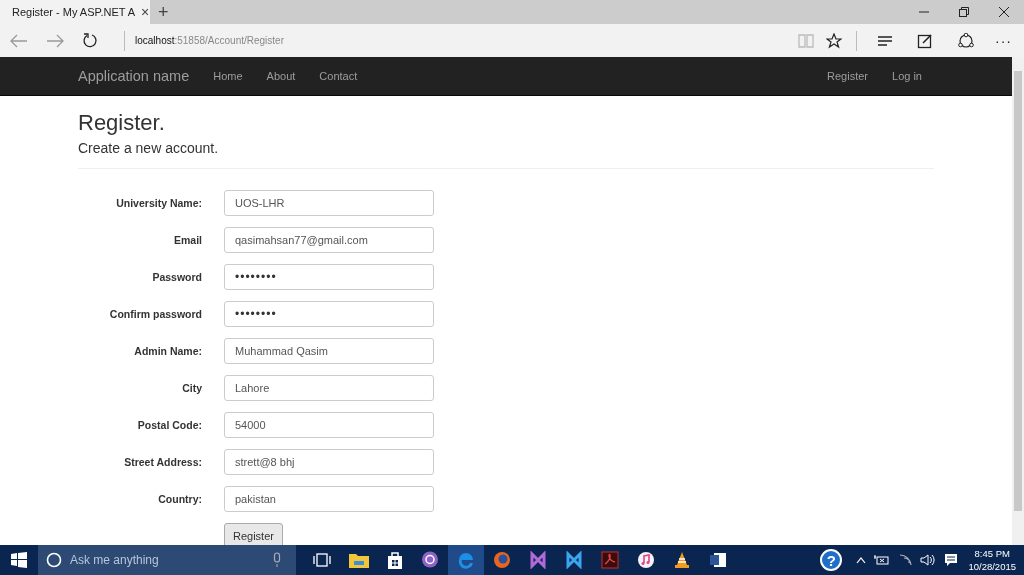  Describe the element at coordinates (964, 12) in the screenshot. I see `restore-icon` at that location.